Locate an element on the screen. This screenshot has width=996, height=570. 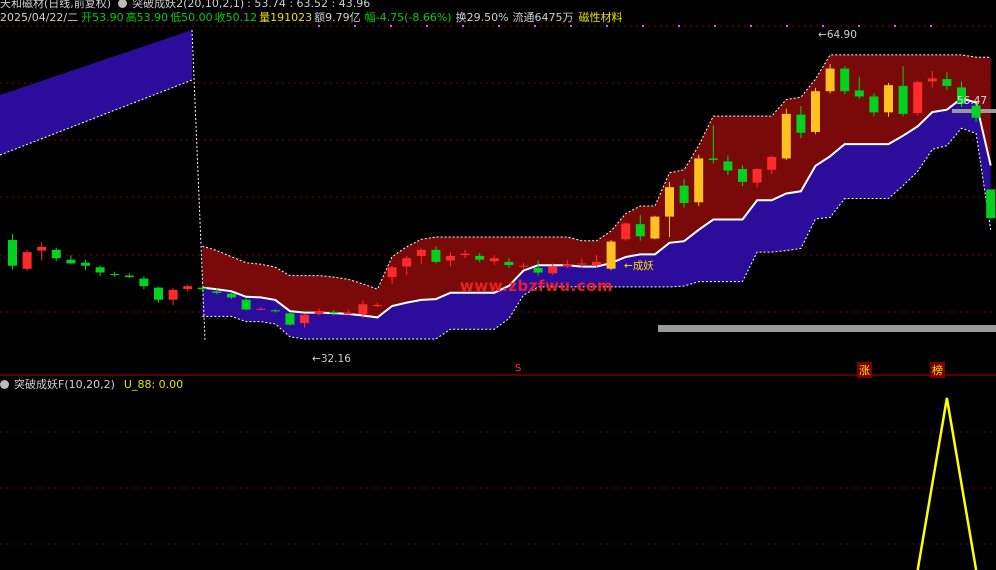
high-mark-label: ←64.90 is located at coordinates (837, 35).